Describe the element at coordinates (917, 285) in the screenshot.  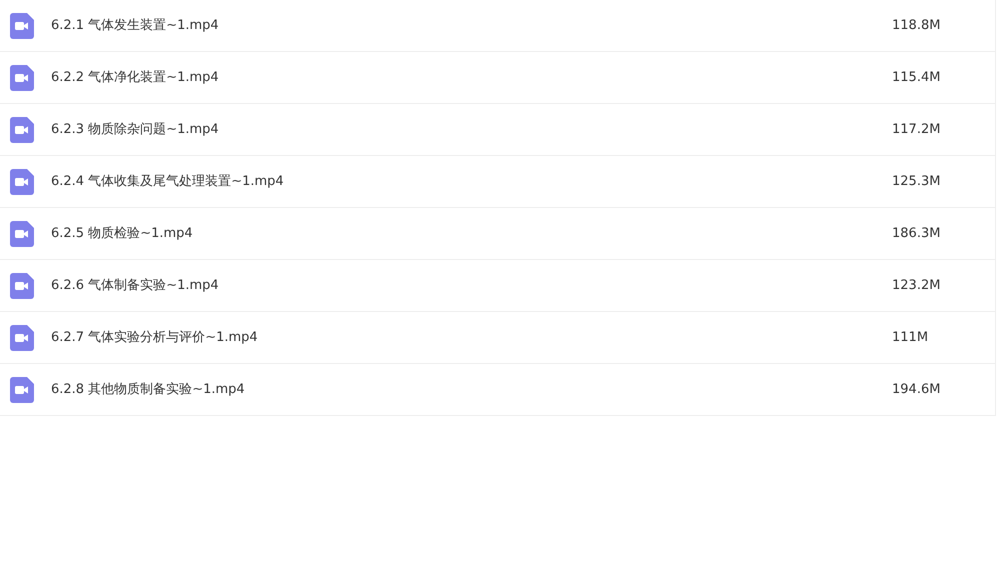
I see `file-size: 123.2M` at that location.